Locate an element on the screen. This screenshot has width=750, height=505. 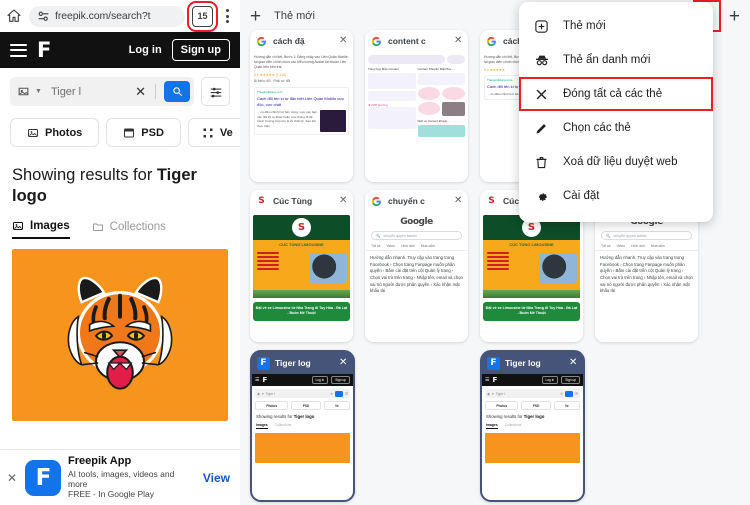
cuctung-icon: S is located at coordinates (491, 201).